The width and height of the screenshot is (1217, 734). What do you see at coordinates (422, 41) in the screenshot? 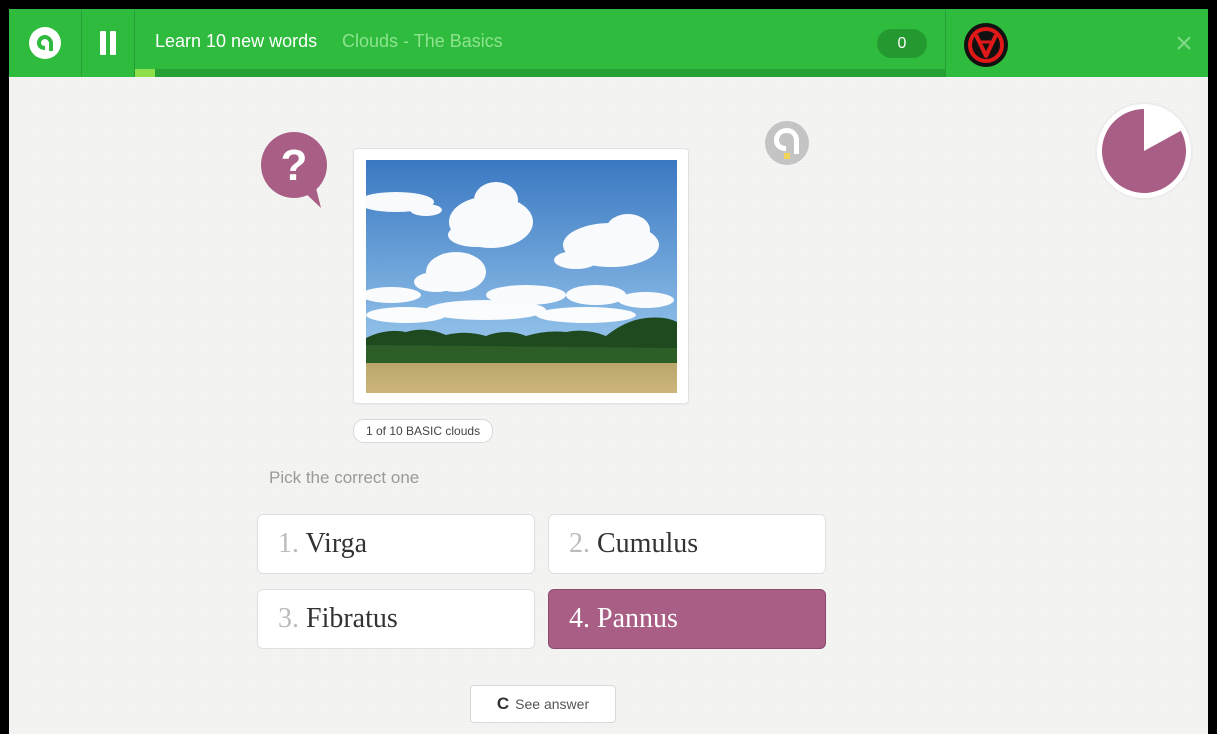
I see `course-title: Clouds - The Basics` at bounding box center [422, 41].